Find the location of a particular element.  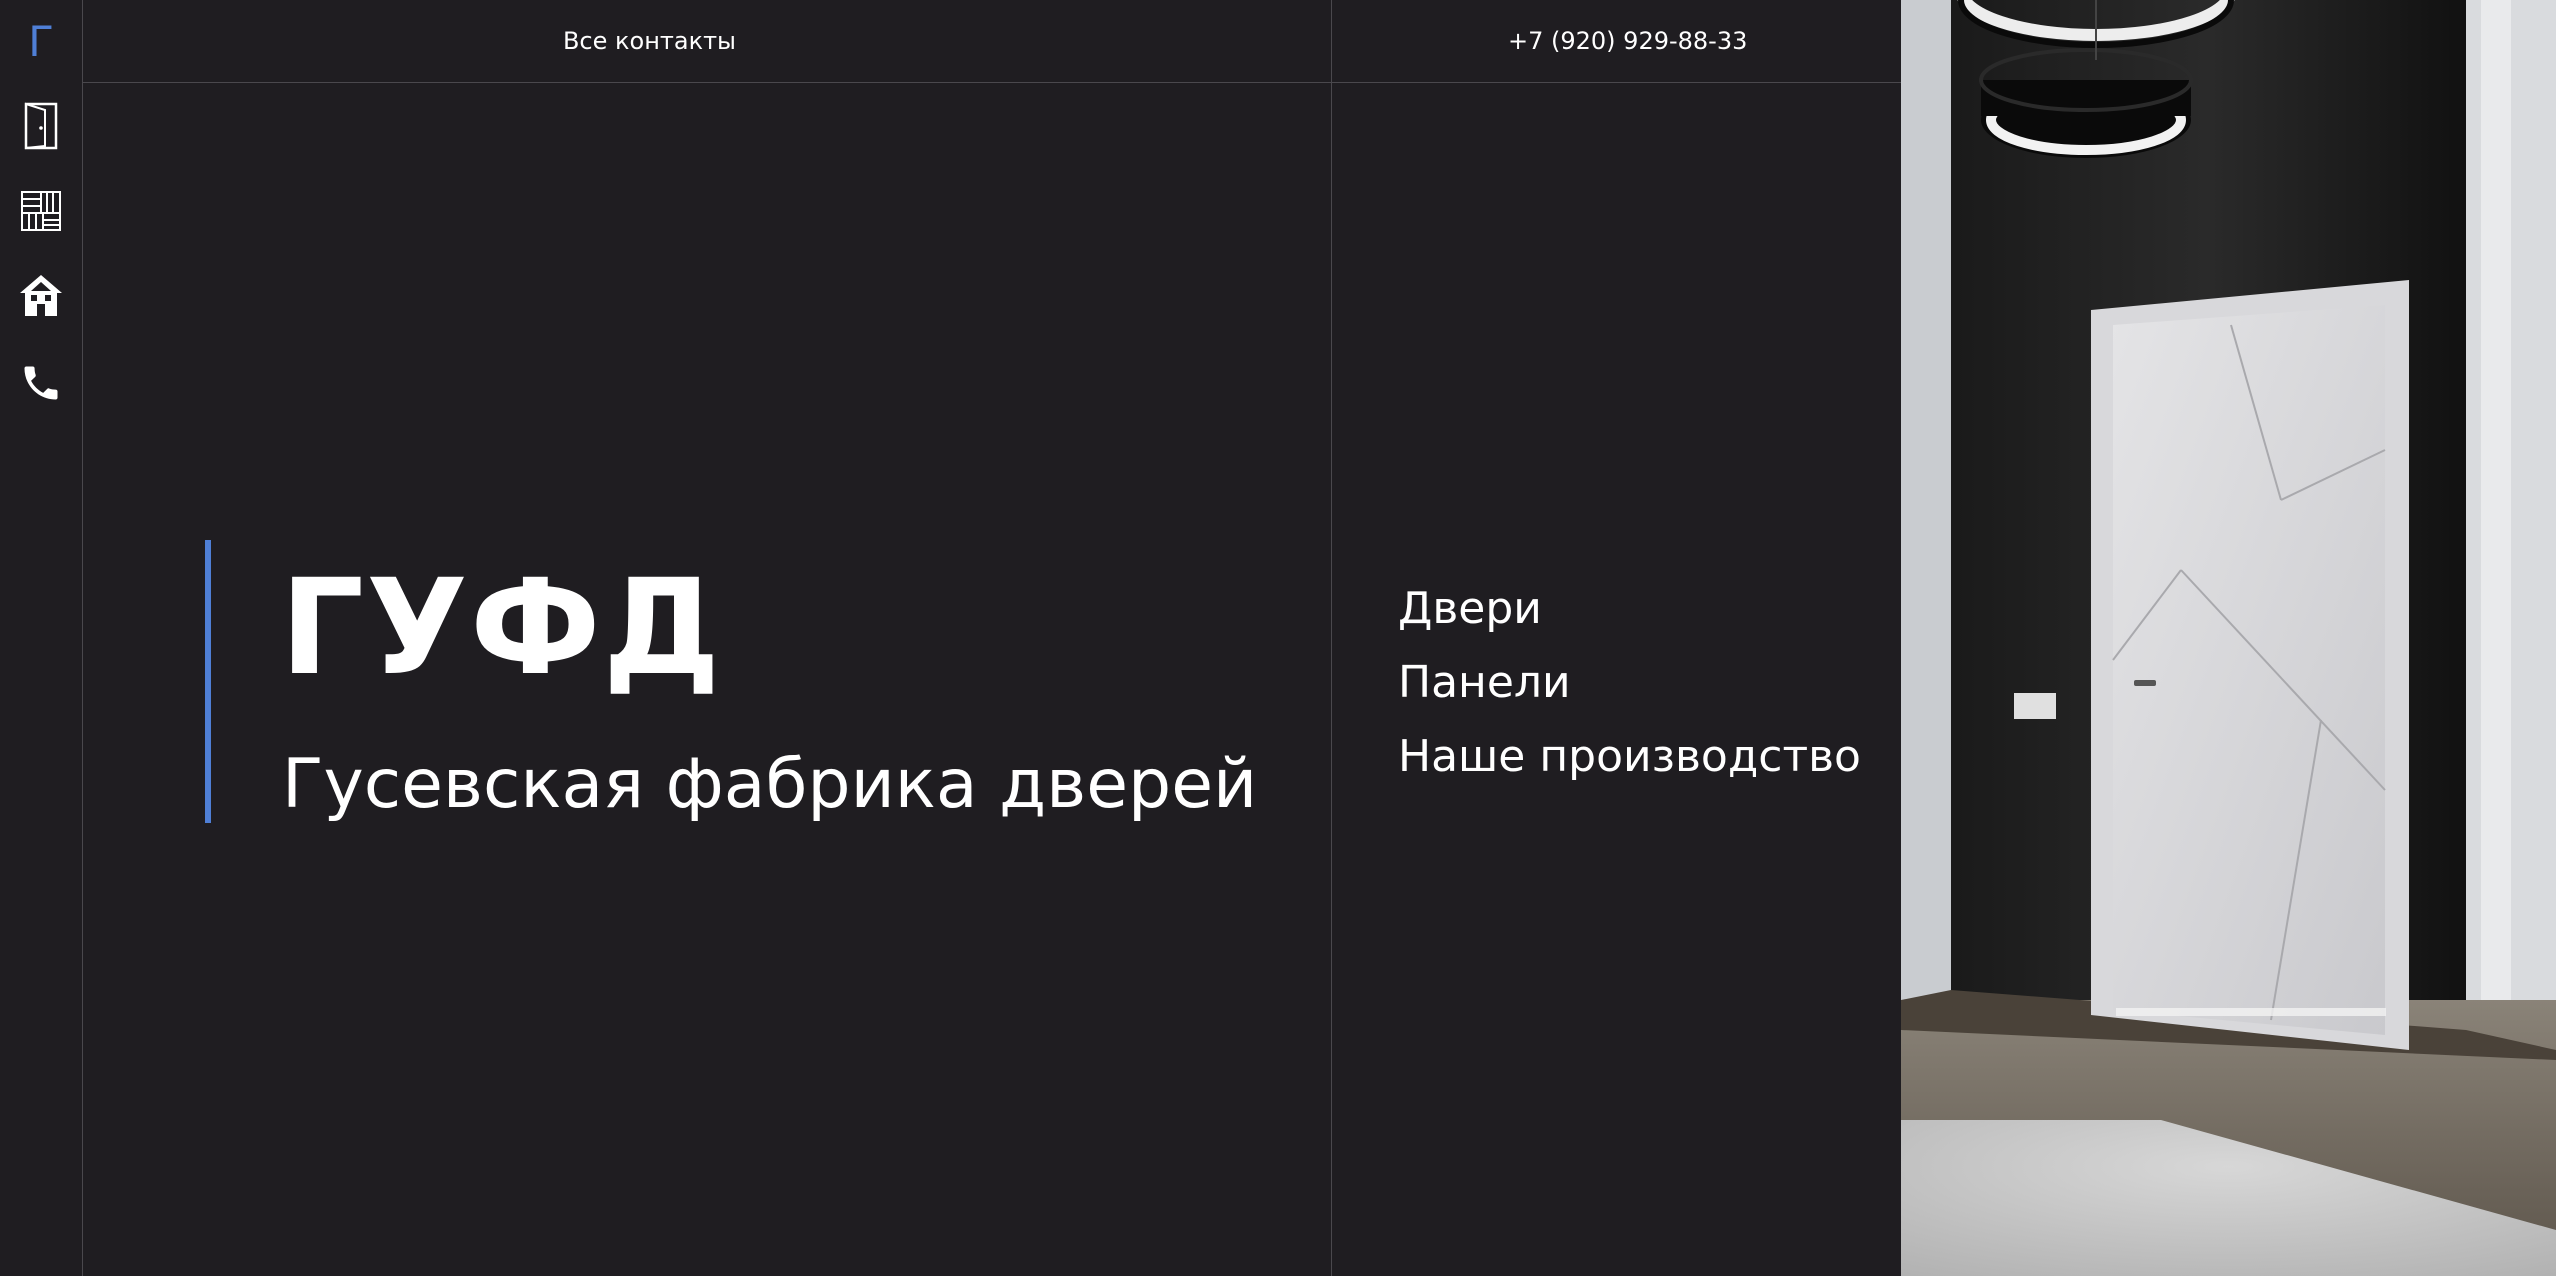

menu-item-production: Наше производство is located at coordinates (1629, 757).